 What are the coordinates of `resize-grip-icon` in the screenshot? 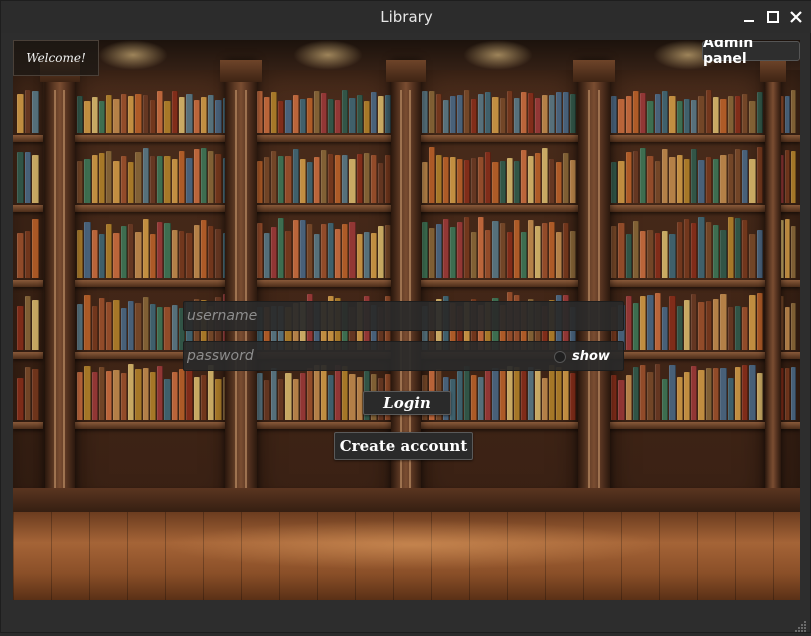 It's located at (801, 624).